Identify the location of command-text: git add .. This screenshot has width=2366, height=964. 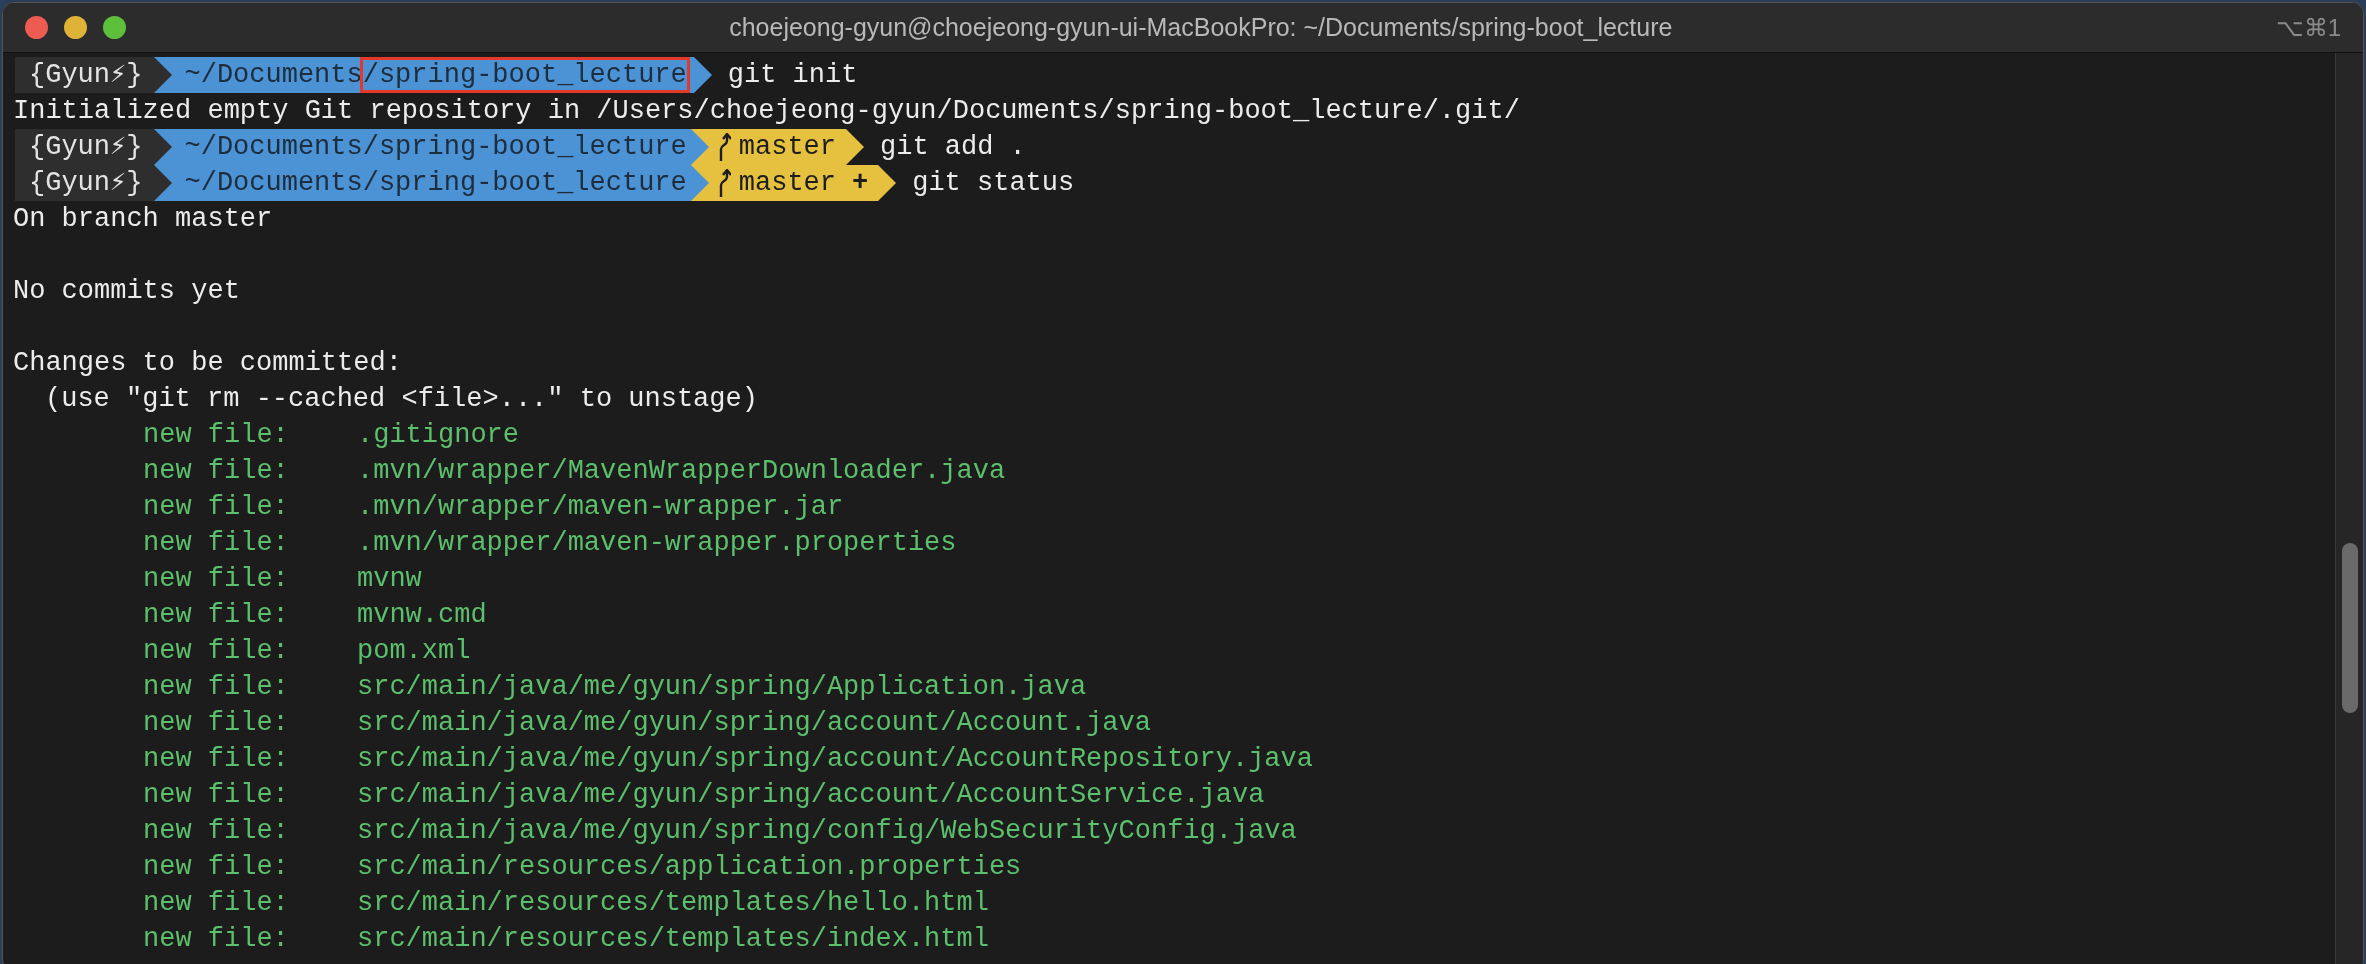
(953, 147).